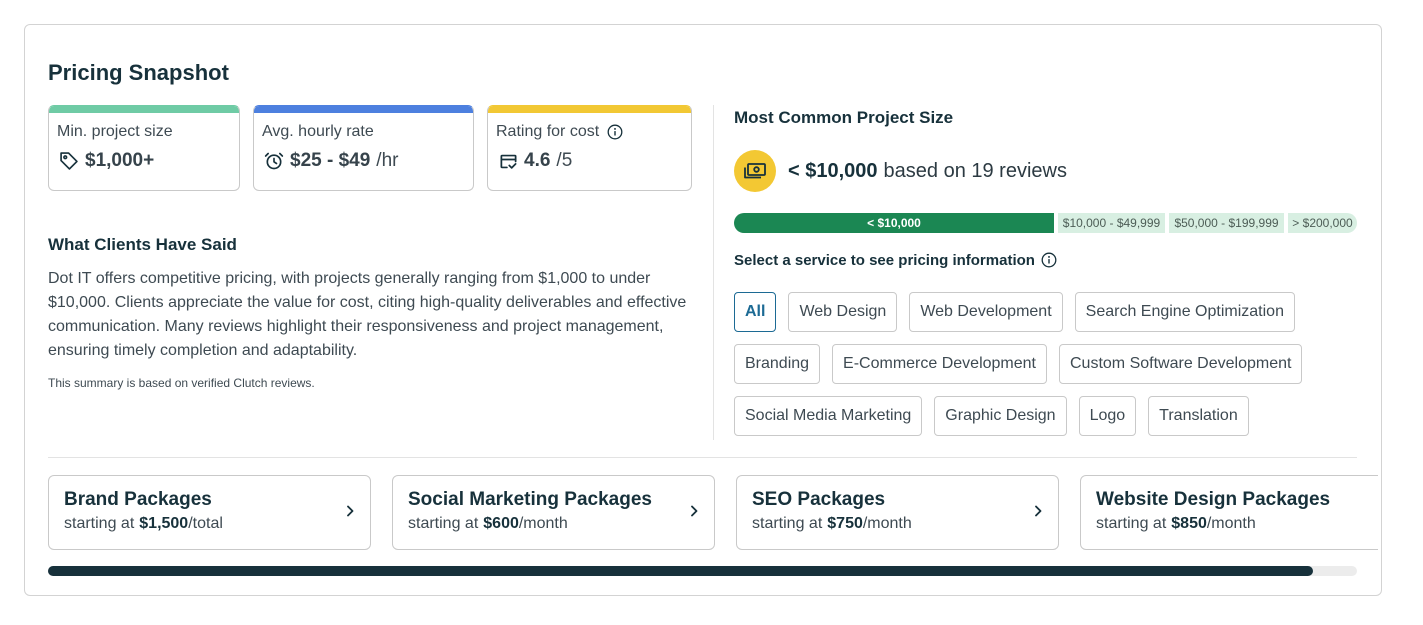 This screenshot has height=625, width=1423. What do you see at coordinates (1198, 416) in the screenshot?
I see `service-chip-translation: Translation` at bounding box center [1198, 416].